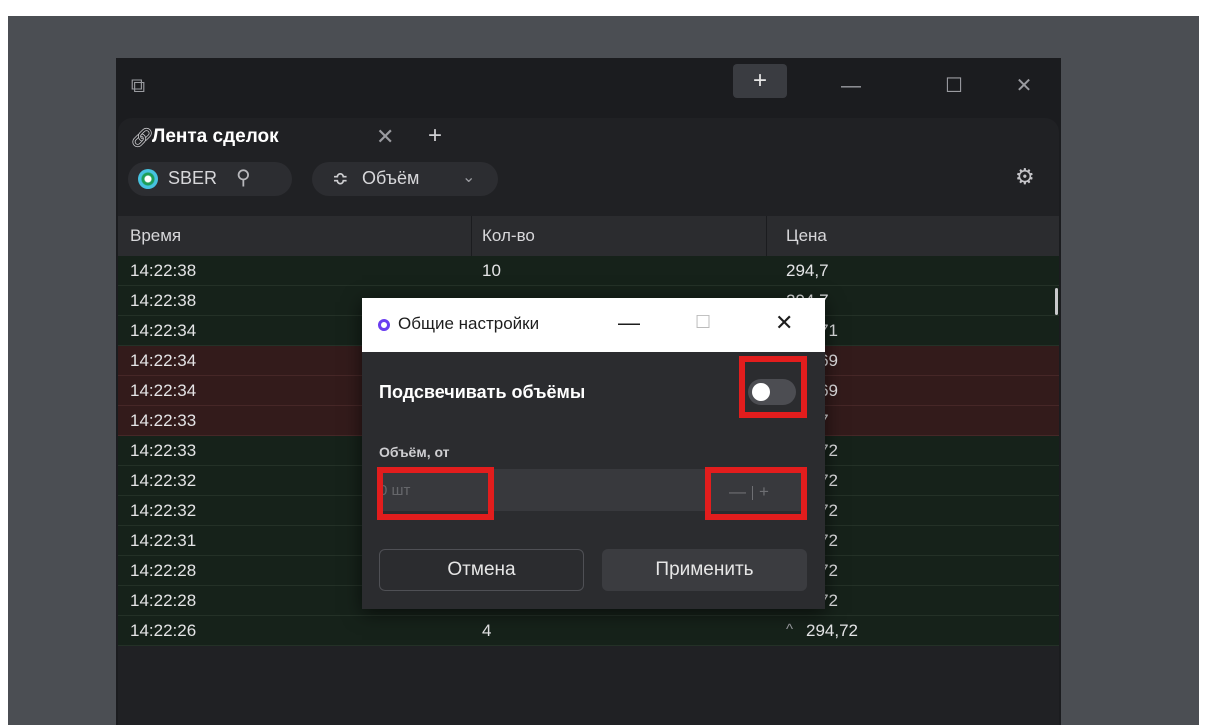 This screenshot has width=1207, height=725. I want to click on table-row: 14:22:38 10 294,7, so click(588, 271).